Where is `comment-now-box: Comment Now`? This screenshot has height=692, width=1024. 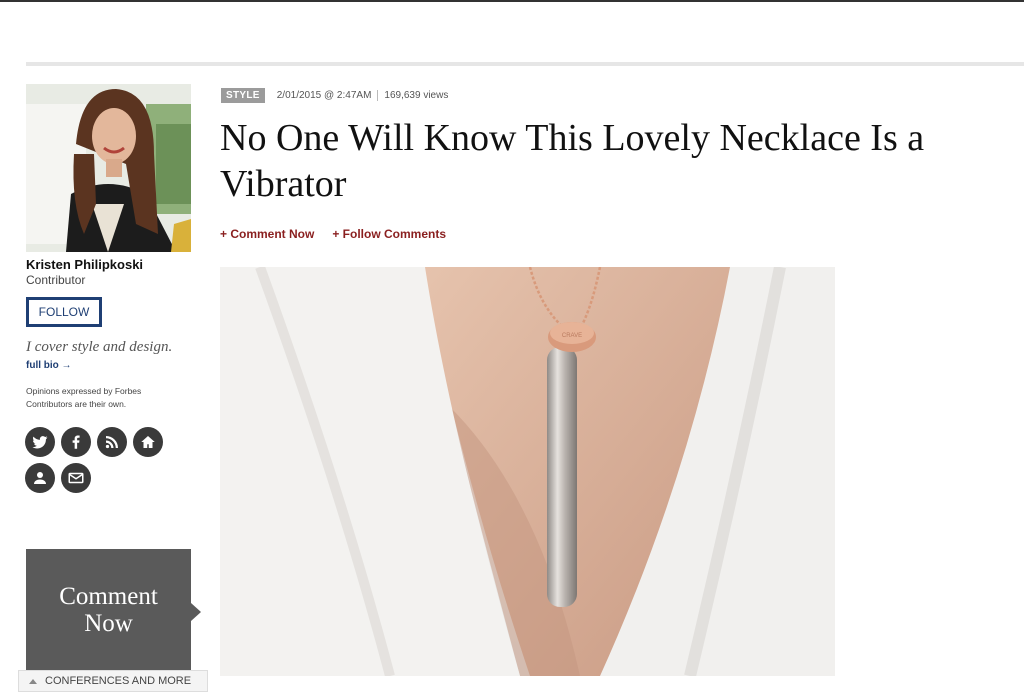
comment-now-box: Comment Now is located at coordinates (113, 609).